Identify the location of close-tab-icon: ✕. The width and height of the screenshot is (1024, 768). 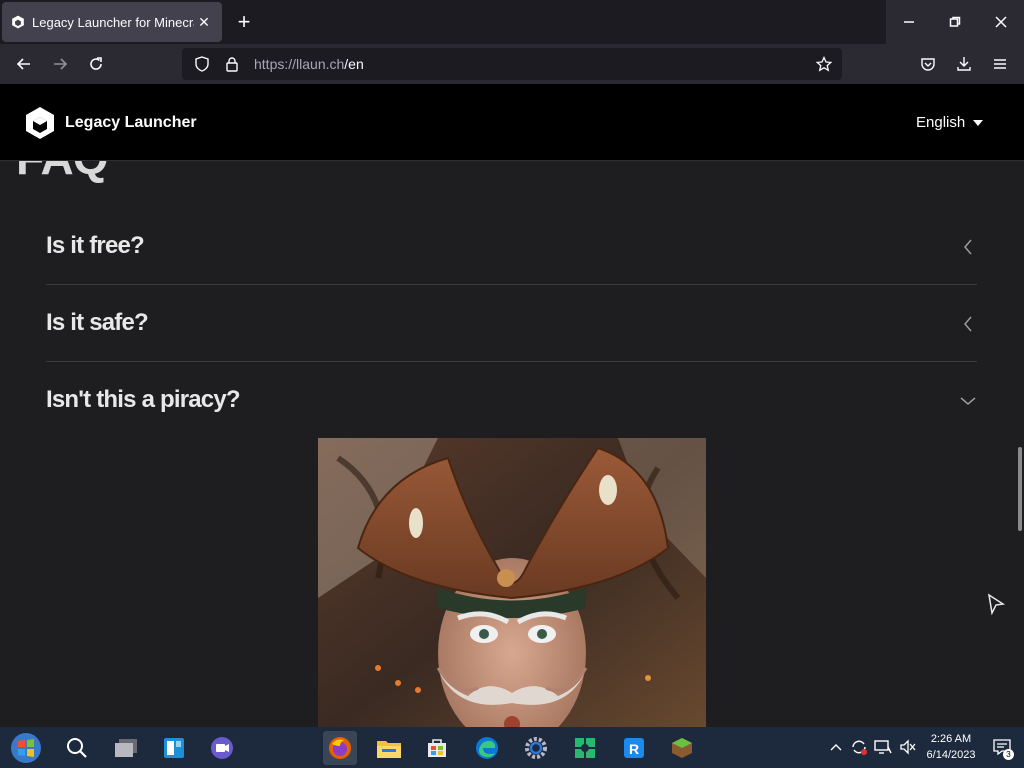
(204, 22).